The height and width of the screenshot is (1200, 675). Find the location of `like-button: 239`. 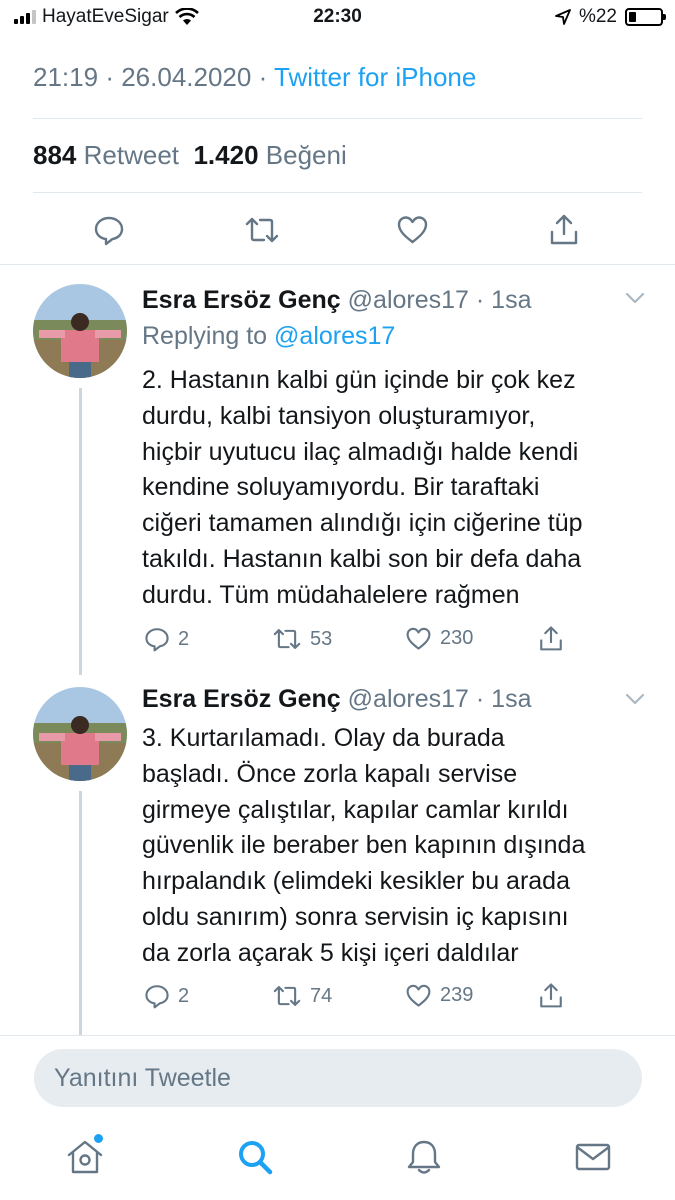

like-button: 239 is located at coordinates (439, 995).